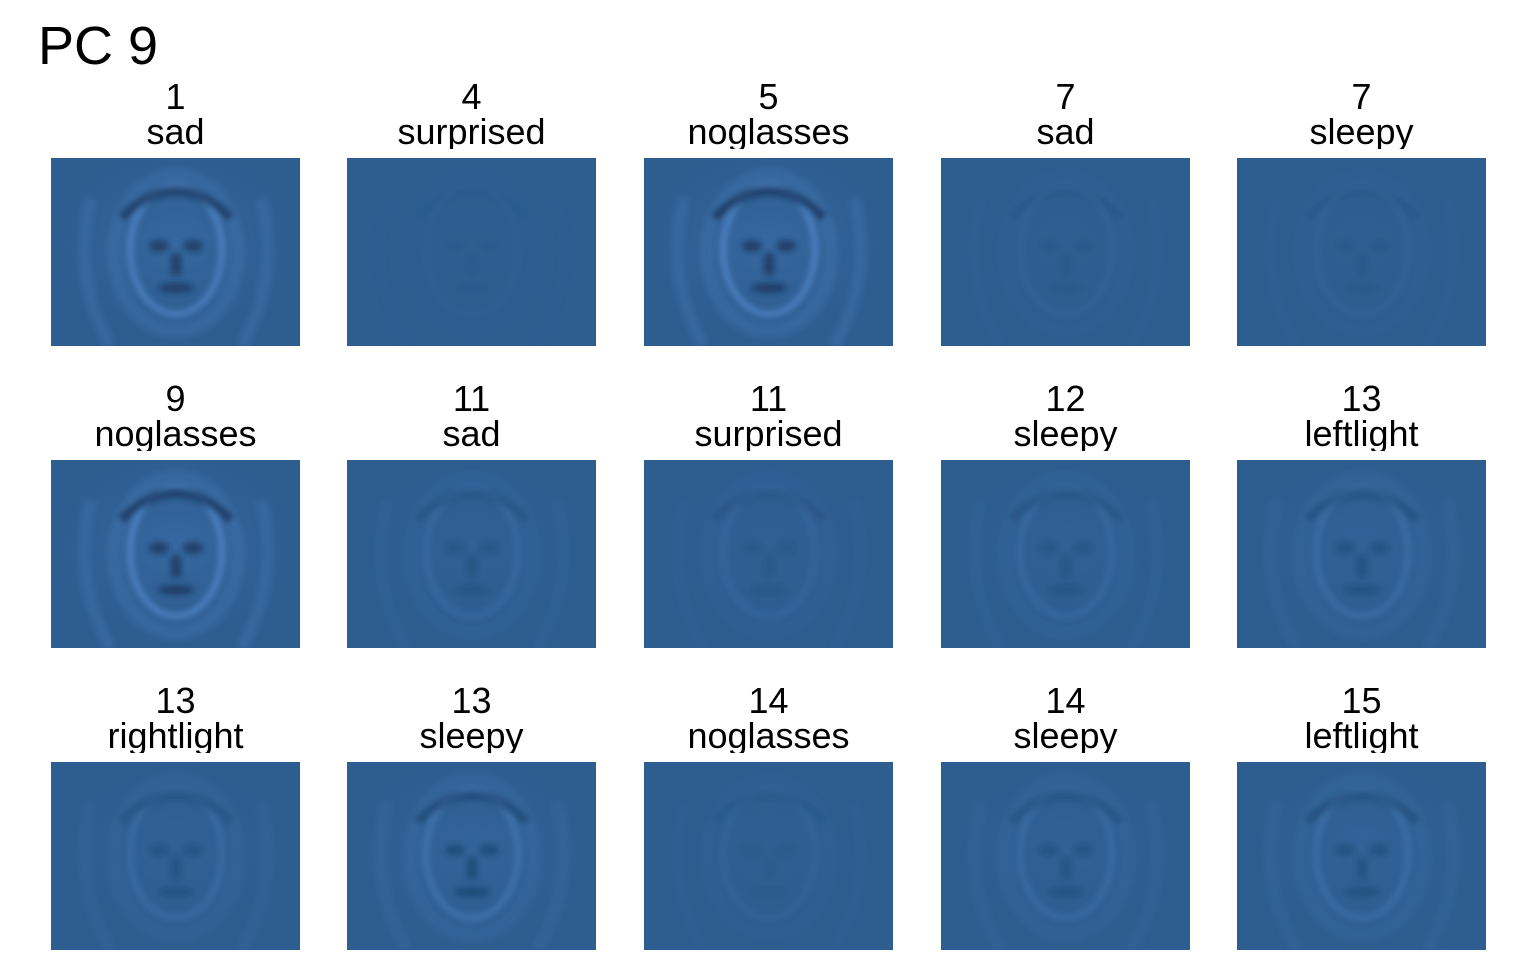  I want to click on panel-condition-label: rightlight, so click(175, 735).